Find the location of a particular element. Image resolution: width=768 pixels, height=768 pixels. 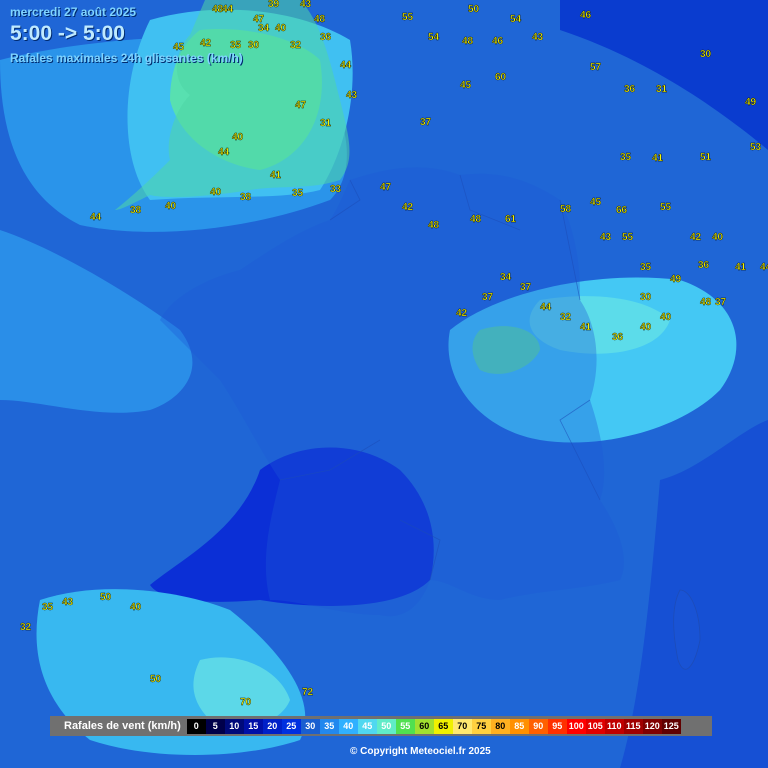

legend-cell: 80 is located at coordinates (500, 726).